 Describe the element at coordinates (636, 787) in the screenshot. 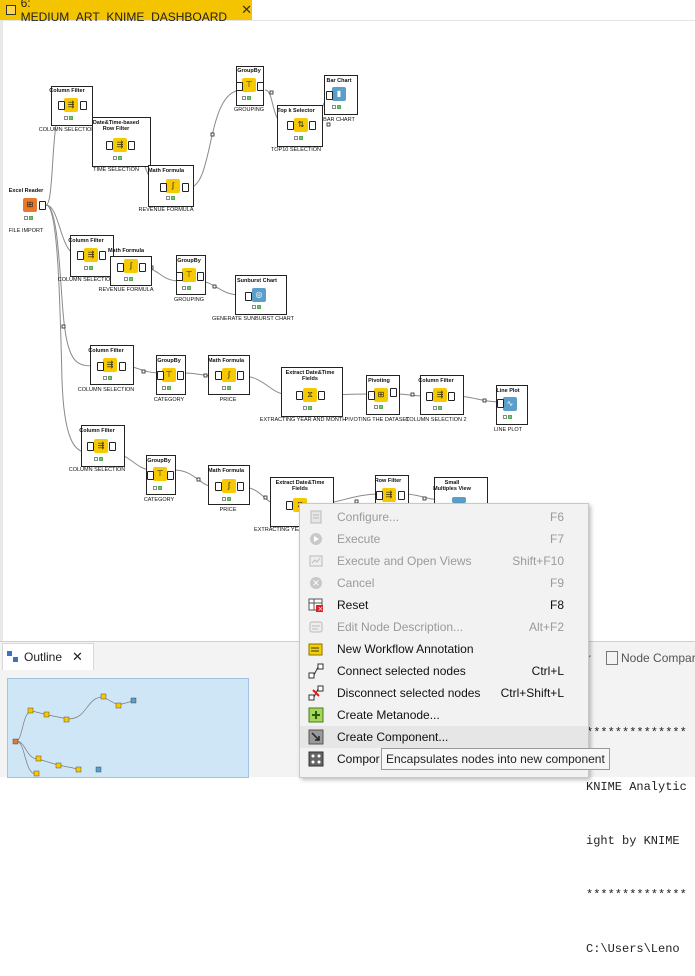

I see `console-line: KNIME Analytic` at that location.